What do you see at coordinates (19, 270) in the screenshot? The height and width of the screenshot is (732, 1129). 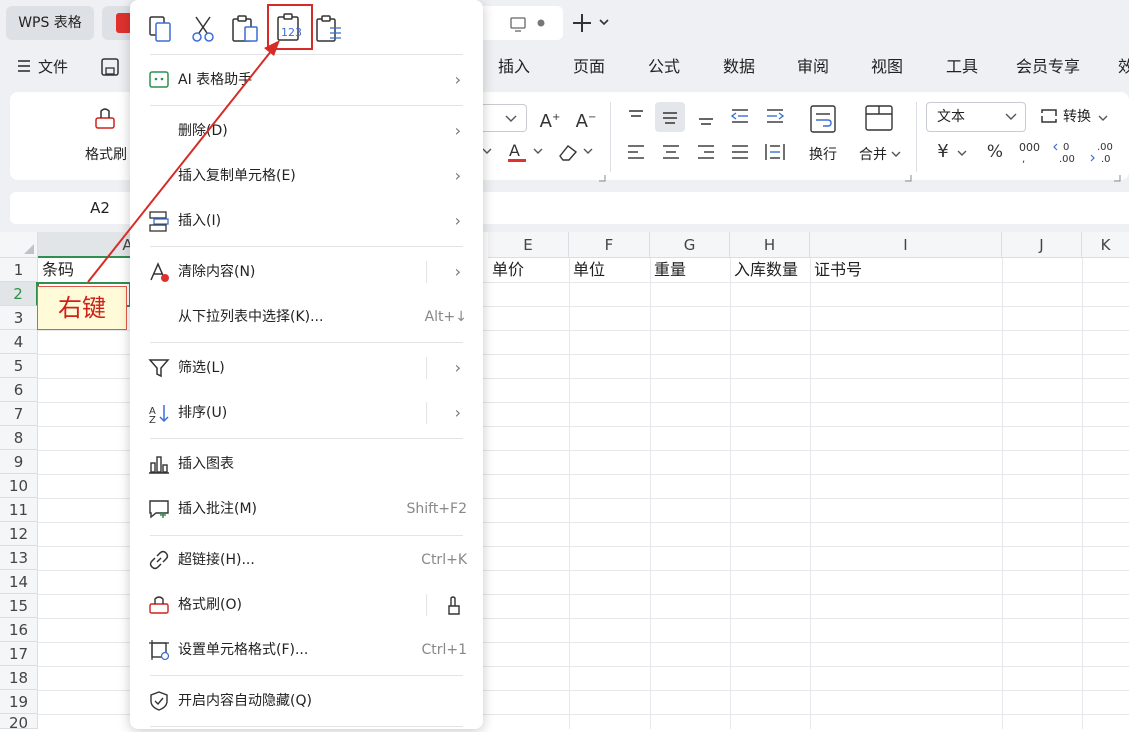 I see `row-header-1: 1` at bounding box center [19, 270].